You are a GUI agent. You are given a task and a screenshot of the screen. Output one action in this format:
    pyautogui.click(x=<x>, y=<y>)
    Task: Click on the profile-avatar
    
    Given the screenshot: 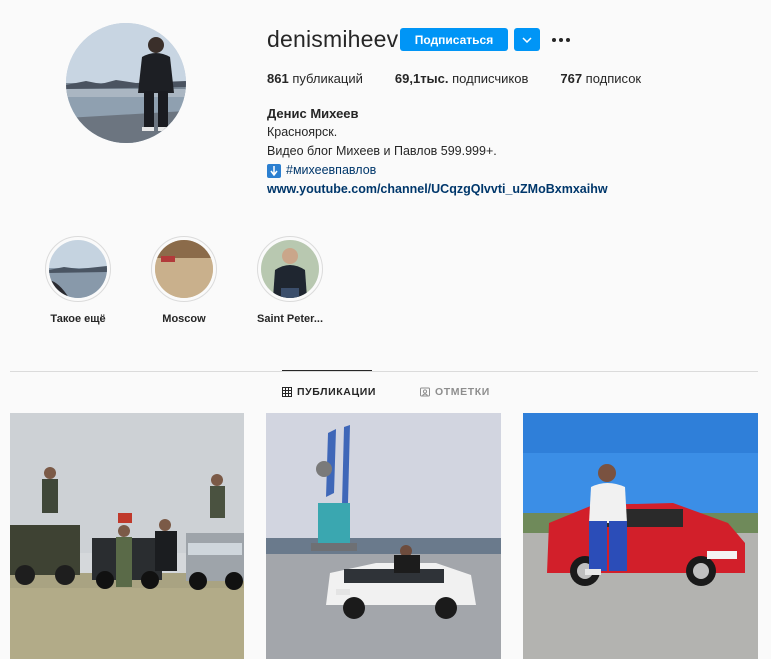 What is the action you would take?
    pyautogui.click(x=126, y=83)
    